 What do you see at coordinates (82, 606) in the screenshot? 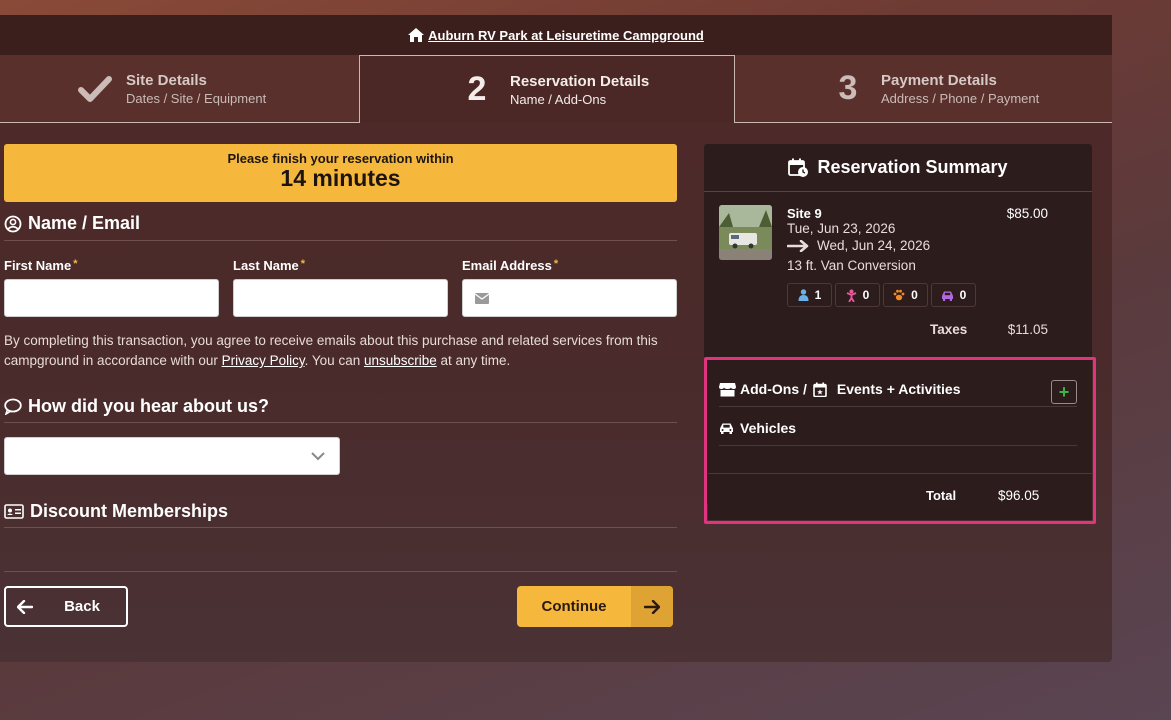
I see `back-label: Back` at bounding box center [82, 606].